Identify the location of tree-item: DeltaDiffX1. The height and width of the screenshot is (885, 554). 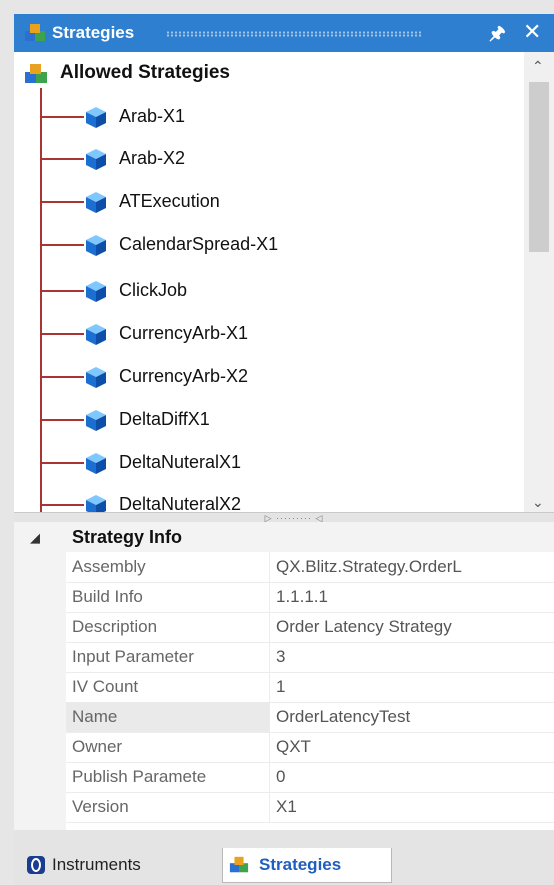
(275, 420).